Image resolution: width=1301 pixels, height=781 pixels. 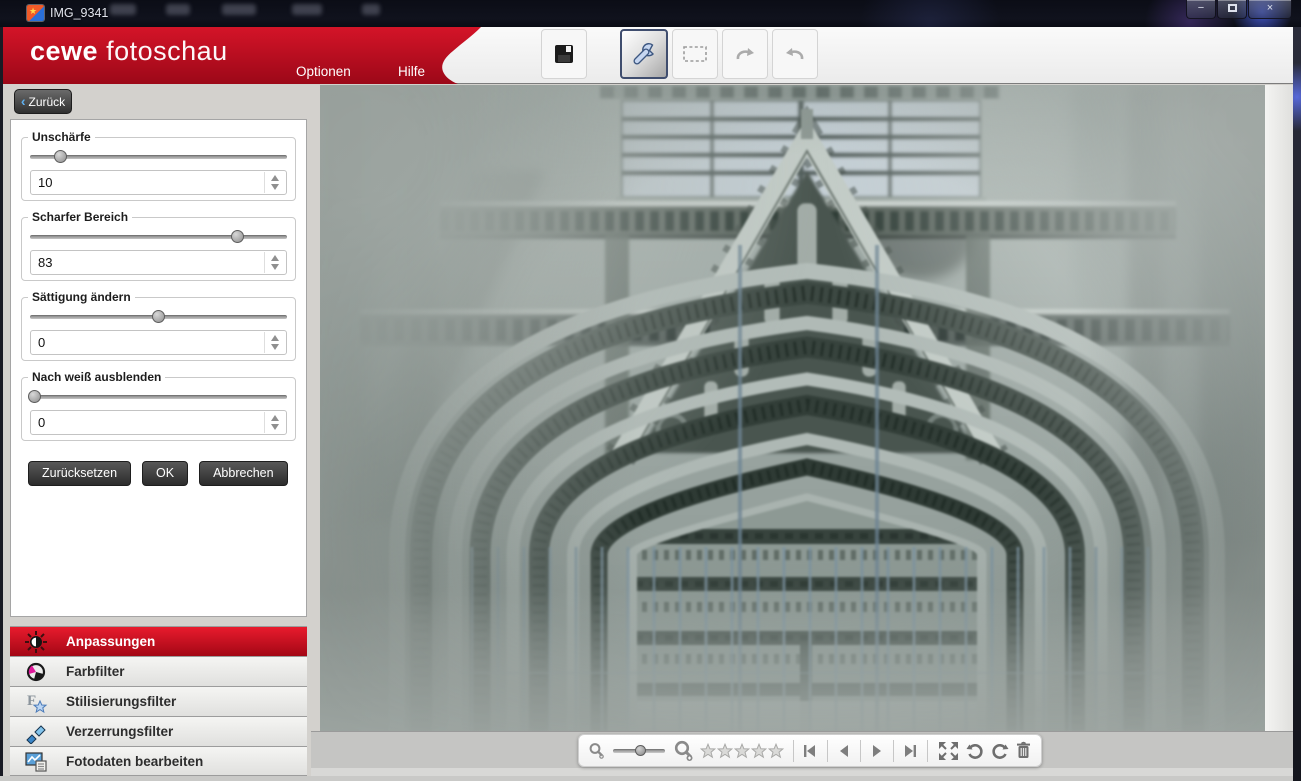 What do you see at coordinates (1201, 9) in the screenshot?
I see `minimize-button: −` at bounding box center [1201, 9].